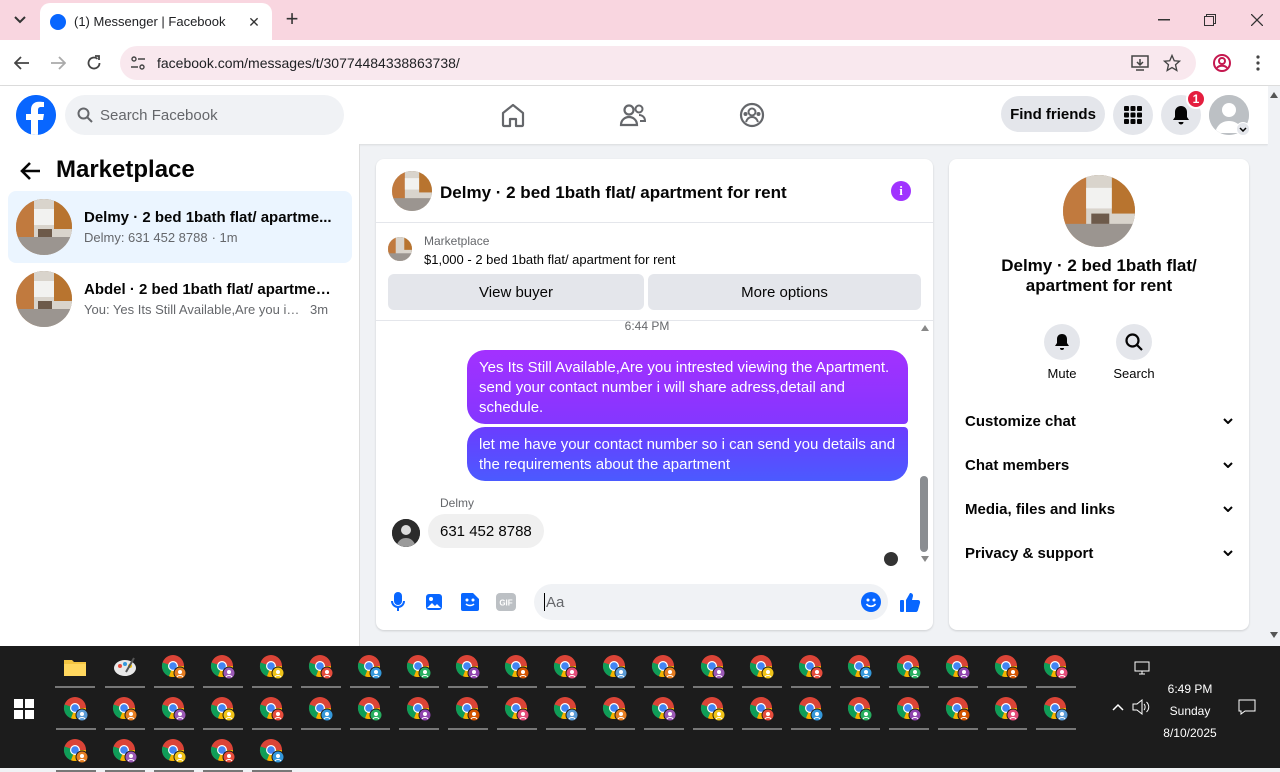  What do you see at coordinates (1164, 20) in the screenshot?
I see `minimize-icon` at bounding box center [1164, 20].